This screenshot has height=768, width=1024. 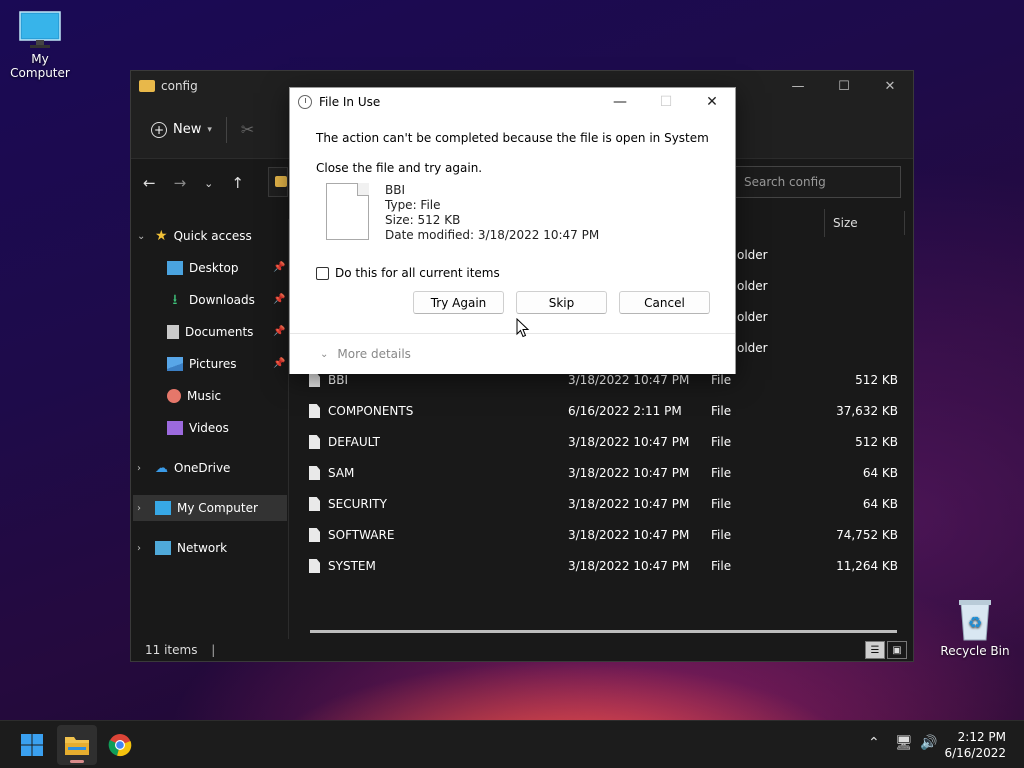 I want to click on file-size: Size: 512 KB, so click(x=423, y=220).